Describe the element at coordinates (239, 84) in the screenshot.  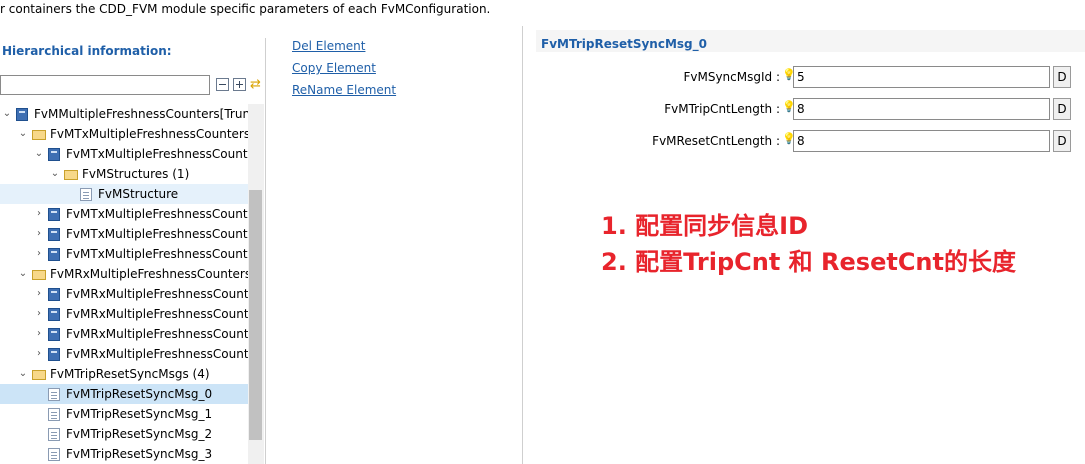
I see `expand-all-icon` at that location.